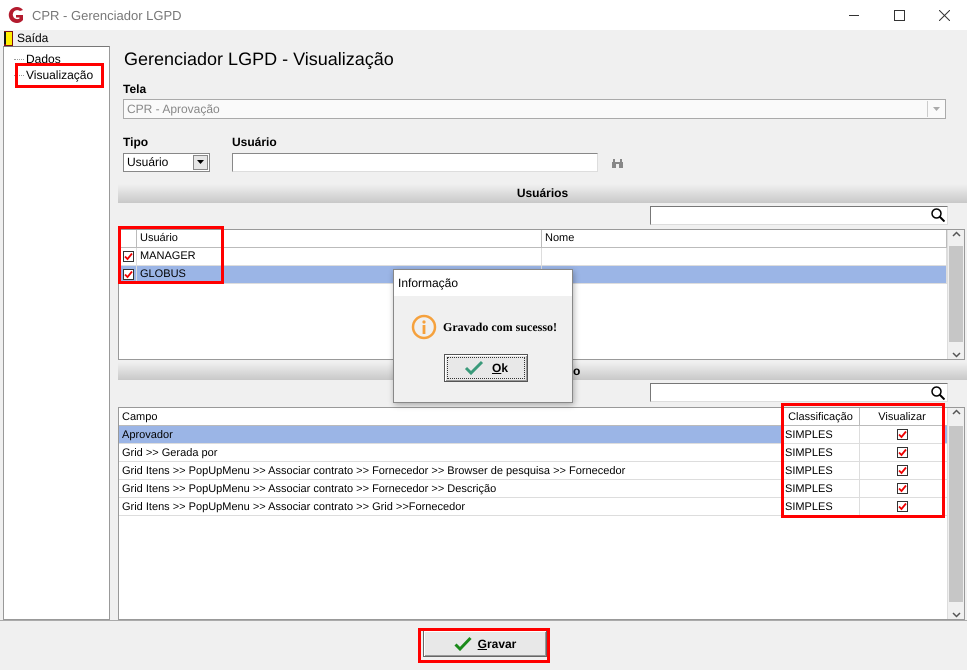 The image size is (967, 670). Describe the element at coordinates (135, 89) in the screenshot. I see `field-label: Tela` at that location.